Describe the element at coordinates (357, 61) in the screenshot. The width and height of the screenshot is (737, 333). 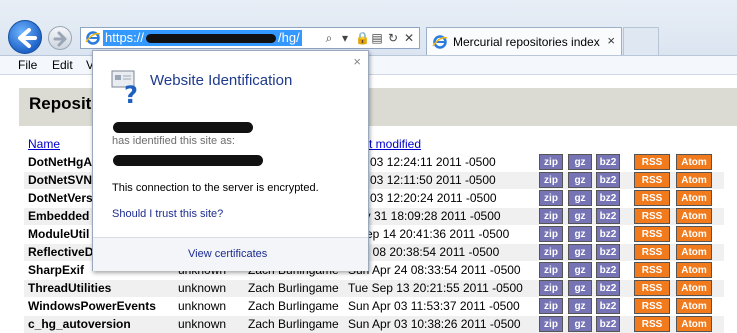
I see `close-icon: ×` at that location.